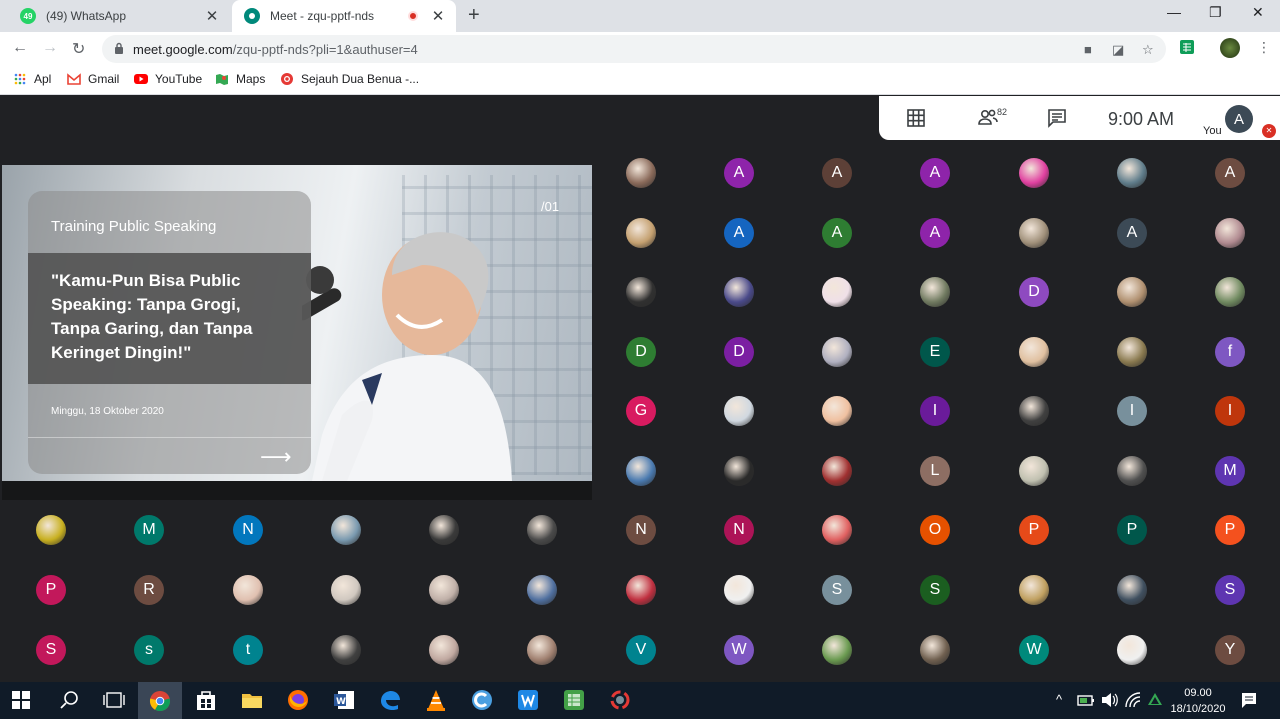 This screenshot has width=1280, height=719. Describe the element at coordinates (344, 700) in the screenshot. I see `word-icon: W` at that location.